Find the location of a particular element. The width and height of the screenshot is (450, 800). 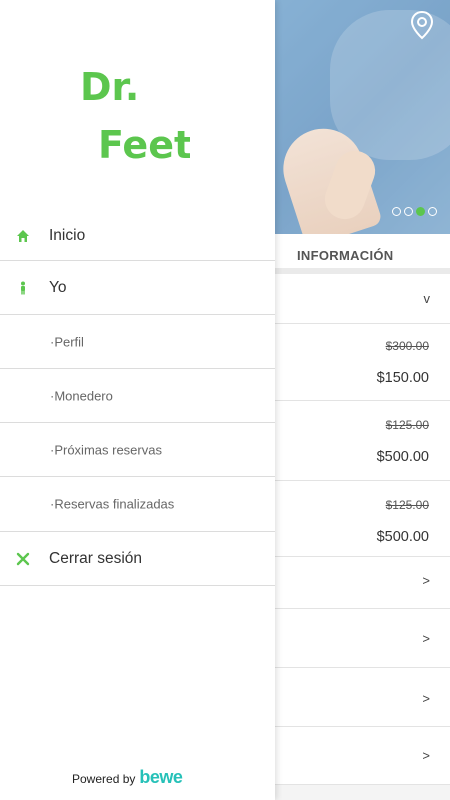

logo-line2: Feet is located at coordinates (144, 144).